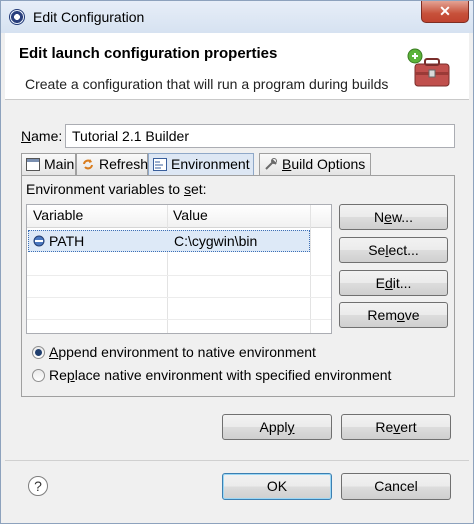 The height and width of the screenshot is (524, 474). I want to click on cancel-button: Cancel, so click(396, 486).